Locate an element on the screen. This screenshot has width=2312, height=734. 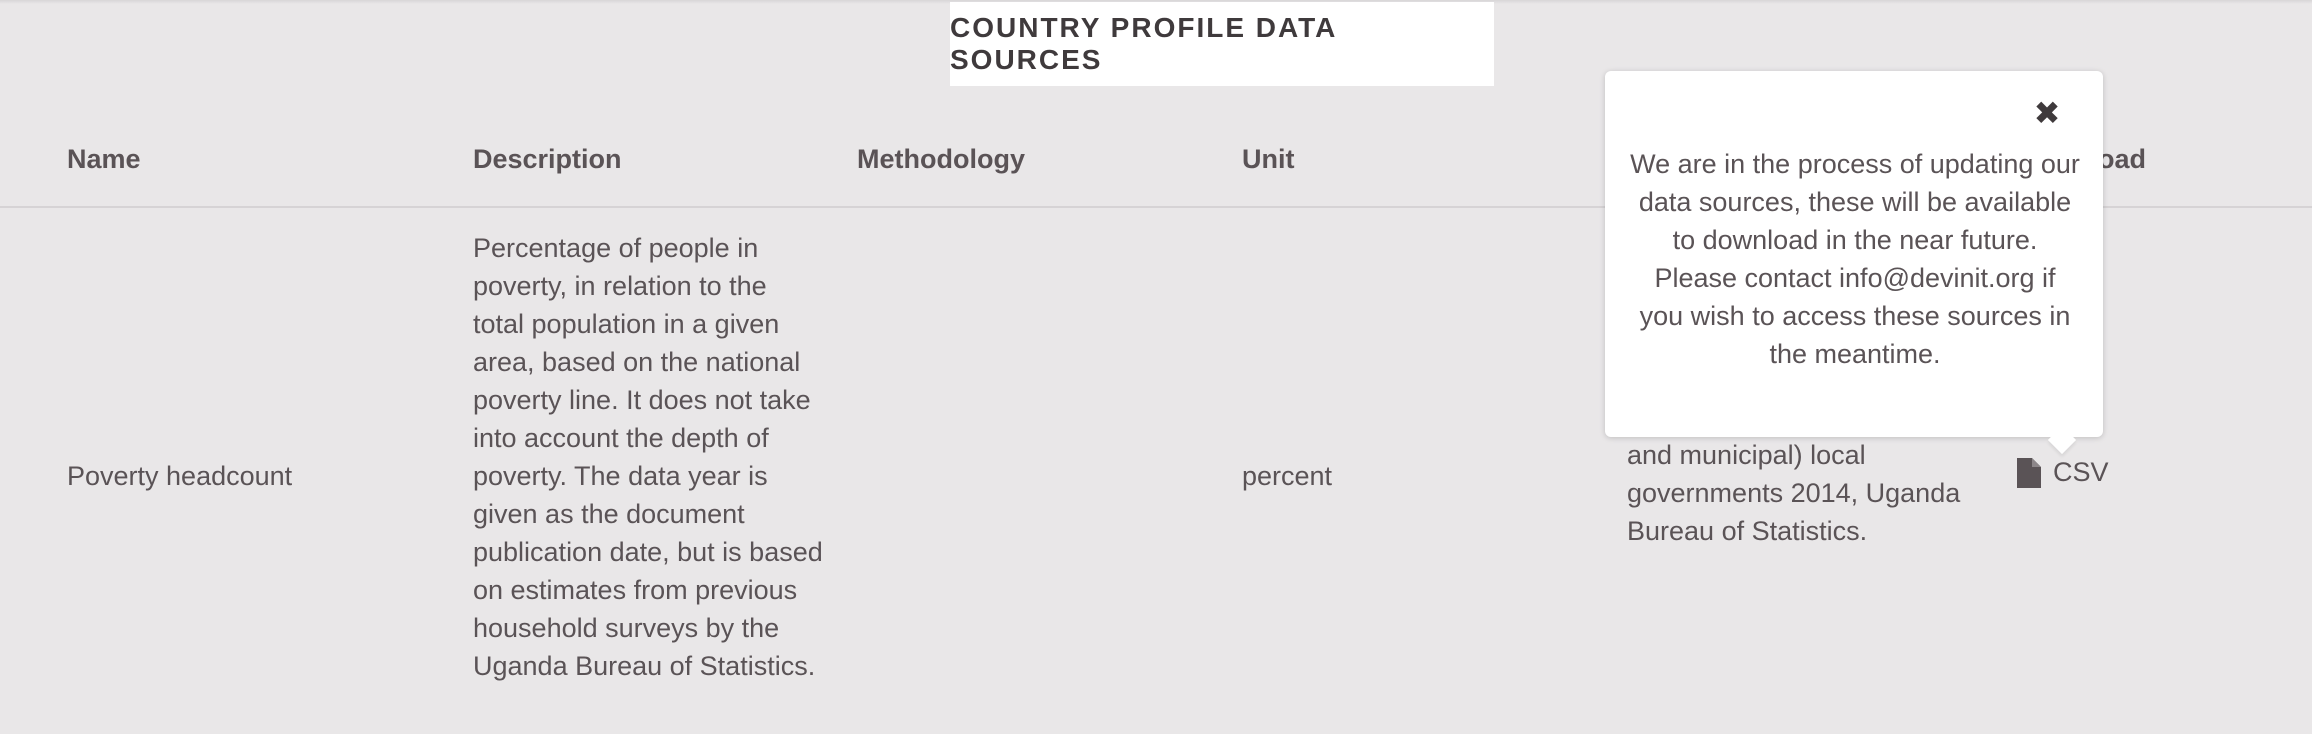
row-unit: percent is located at coordinates (1287, 476).